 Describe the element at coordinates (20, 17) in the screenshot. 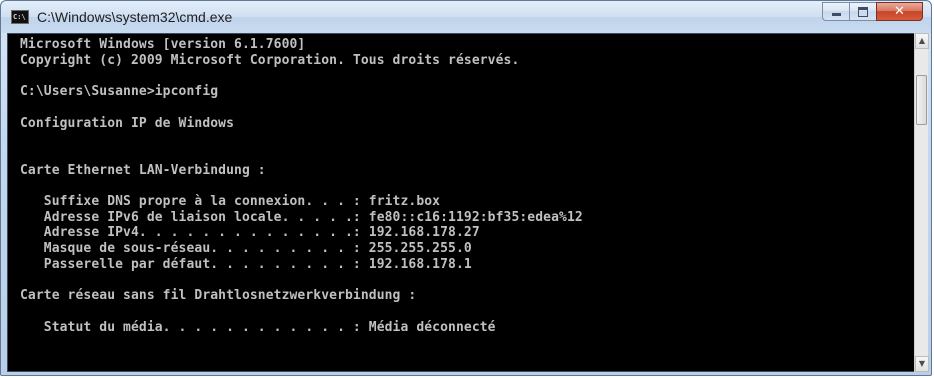

I see `cmd-icon: C:\` at that location.